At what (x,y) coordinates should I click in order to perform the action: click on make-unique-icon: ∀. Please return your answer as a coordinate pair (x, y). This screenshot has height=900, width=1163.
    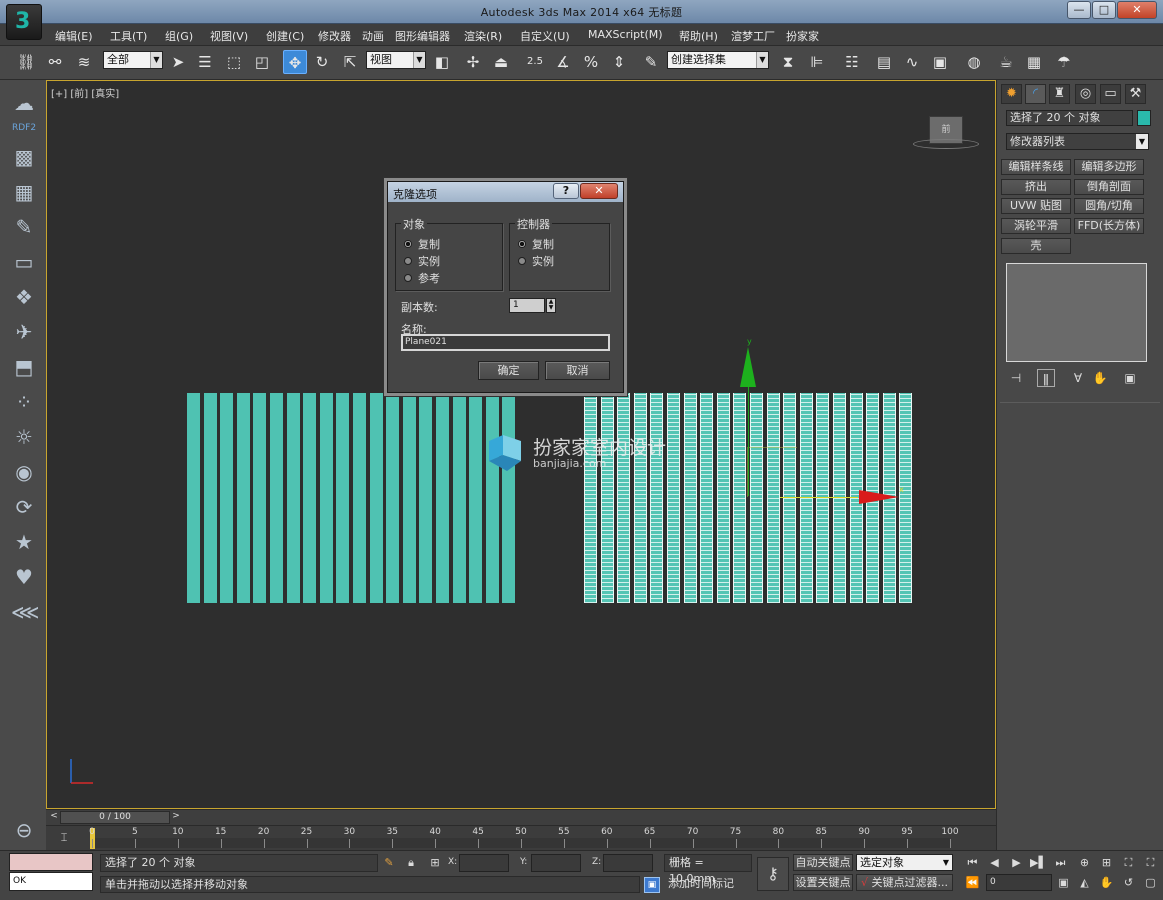
    Looking at the image, I should click on (1078, 378).